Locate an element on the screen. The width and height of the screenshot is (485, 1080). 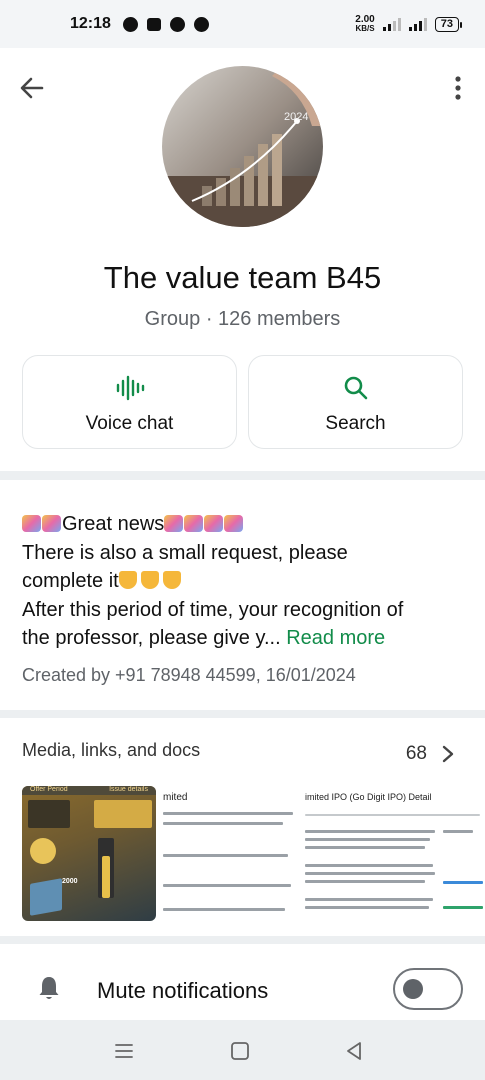
voice-chat-button: Voice chat is located at coordinates (129, 402).